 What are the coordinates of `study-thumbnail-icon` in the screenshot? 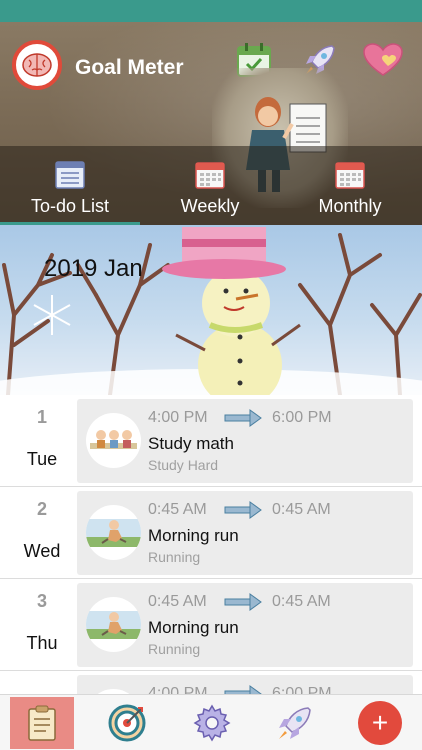 It's located at (113, 440).